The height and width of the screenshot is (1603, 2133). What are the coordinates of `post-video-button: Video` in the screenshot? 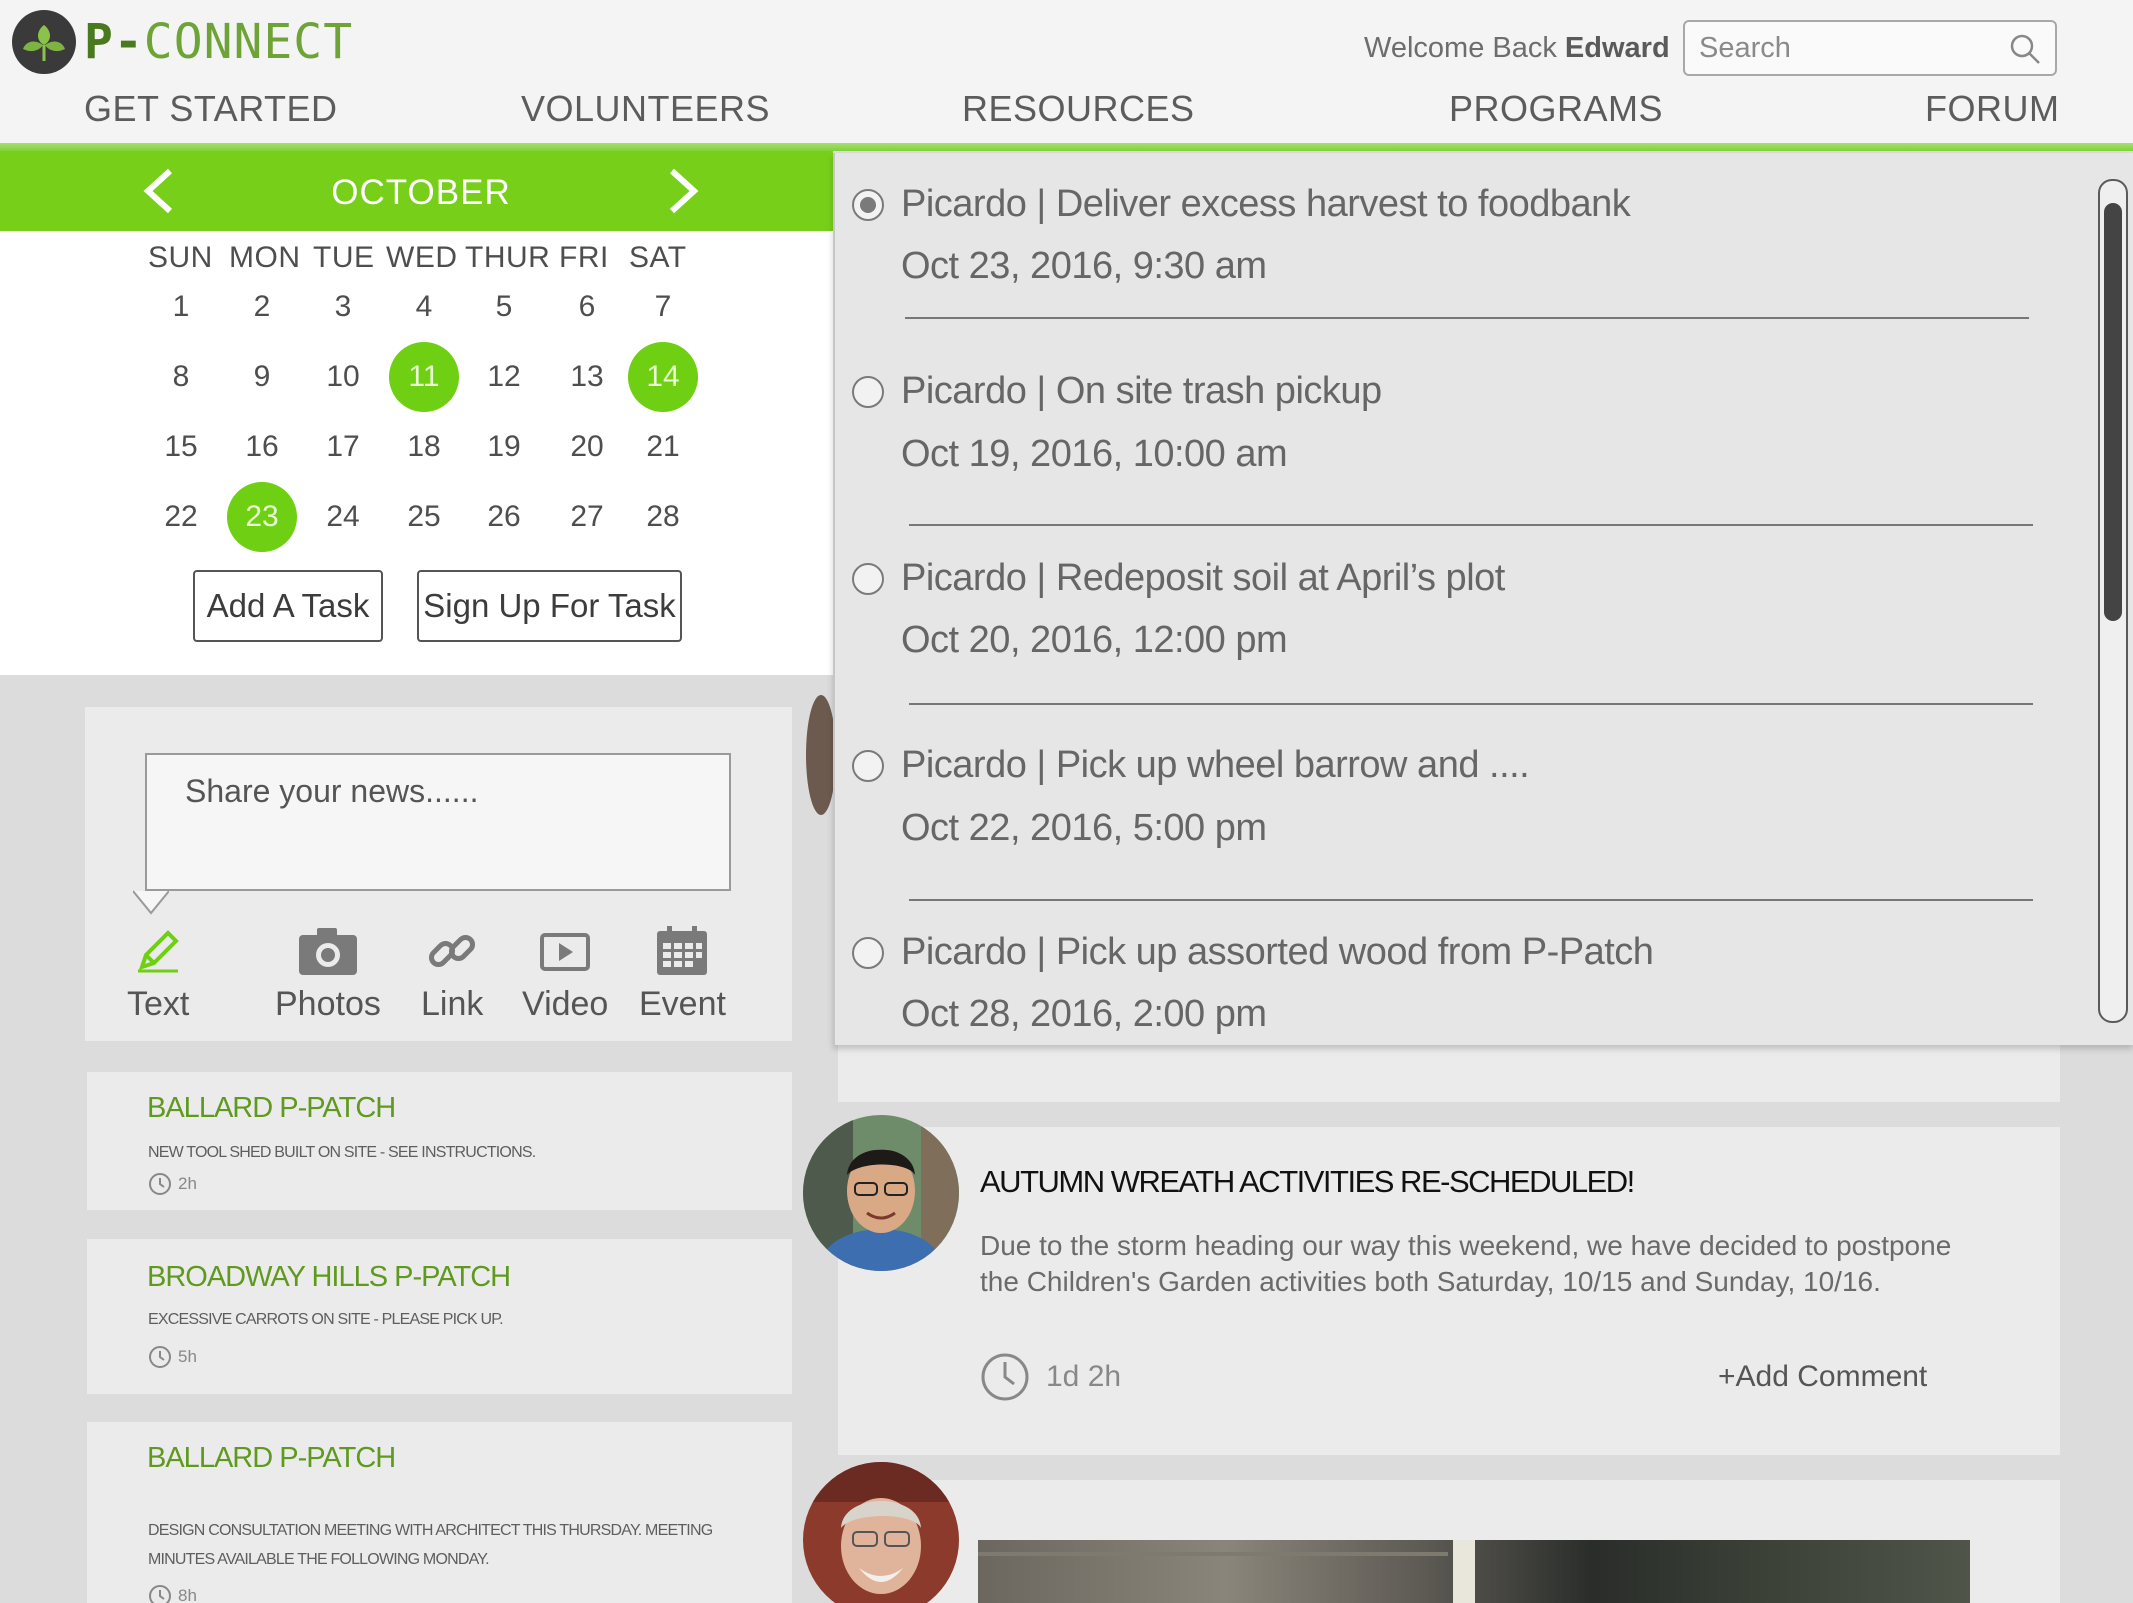 It's located at (565, 974).